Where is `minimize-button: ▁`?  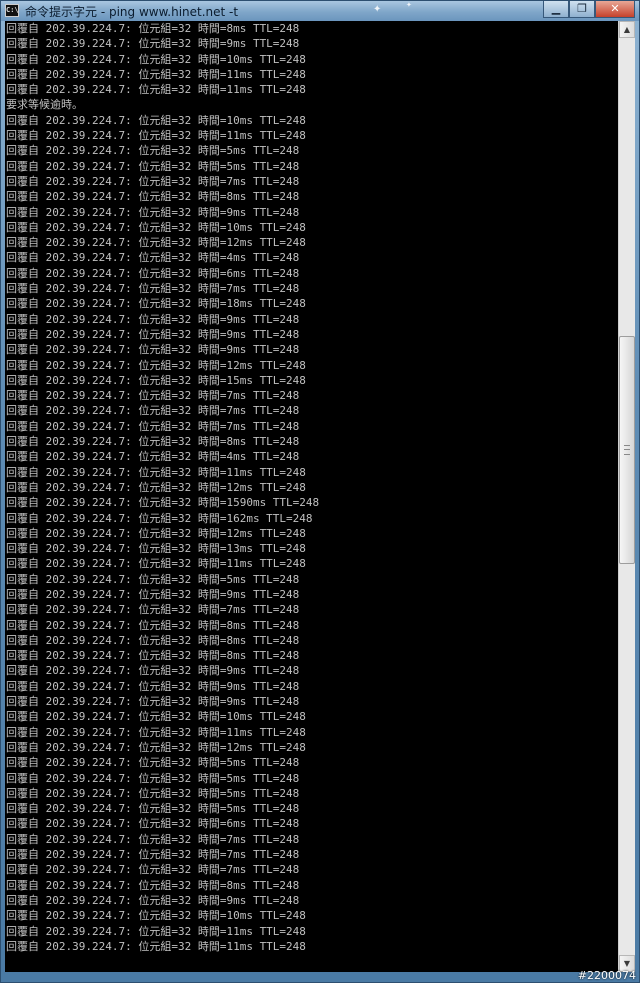
minimize-button: ▁ is located at coordinates (556, 9).